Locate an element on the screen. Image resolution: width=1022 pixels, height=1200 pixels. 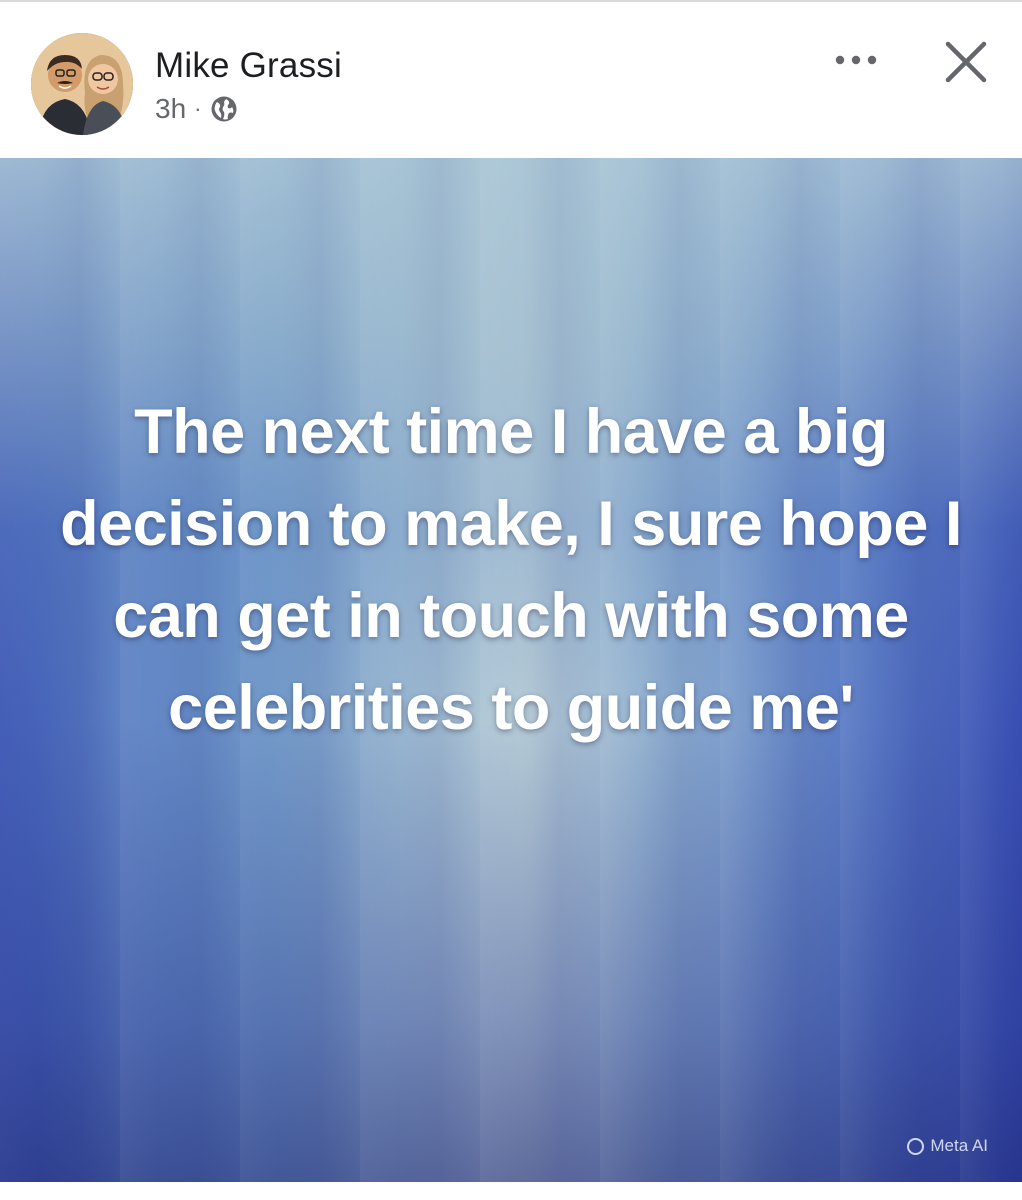
more-options-icon is located at coordinates (856, 60).